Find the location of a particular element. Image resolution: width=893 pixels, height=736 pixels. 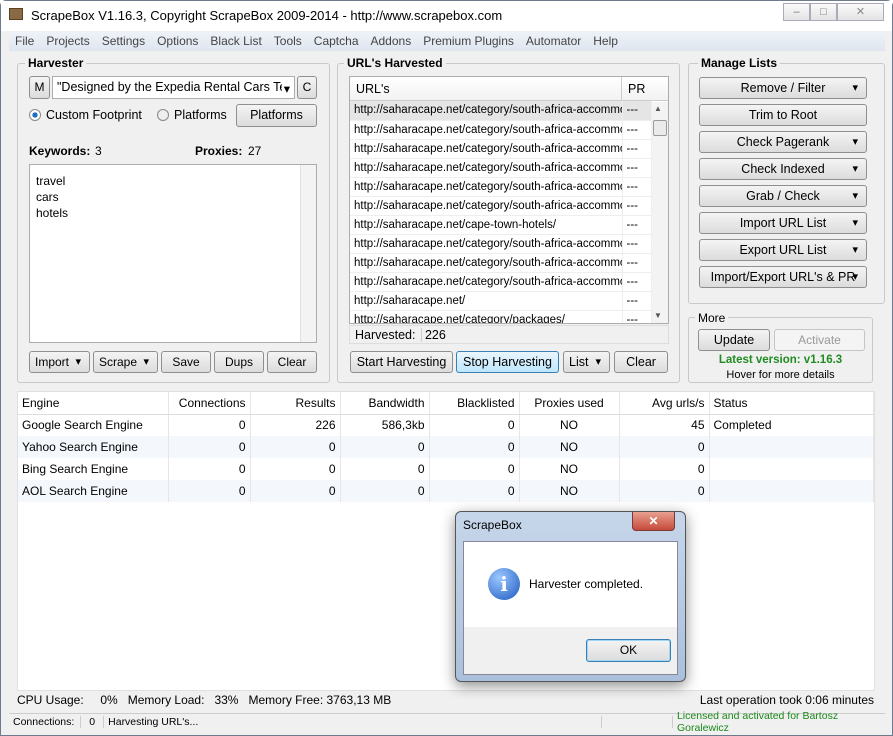

m-button: M is located at coordinates (39, 87).